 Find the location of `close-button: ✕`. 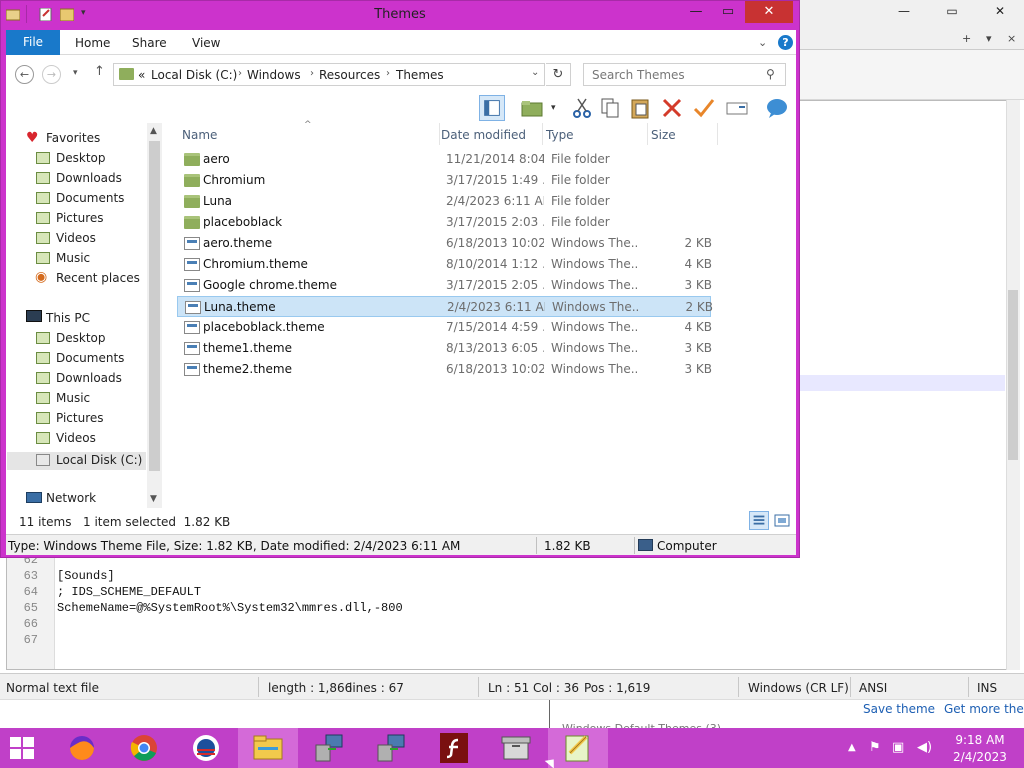

close-button: ✕ is located at coordinates (769, 12).